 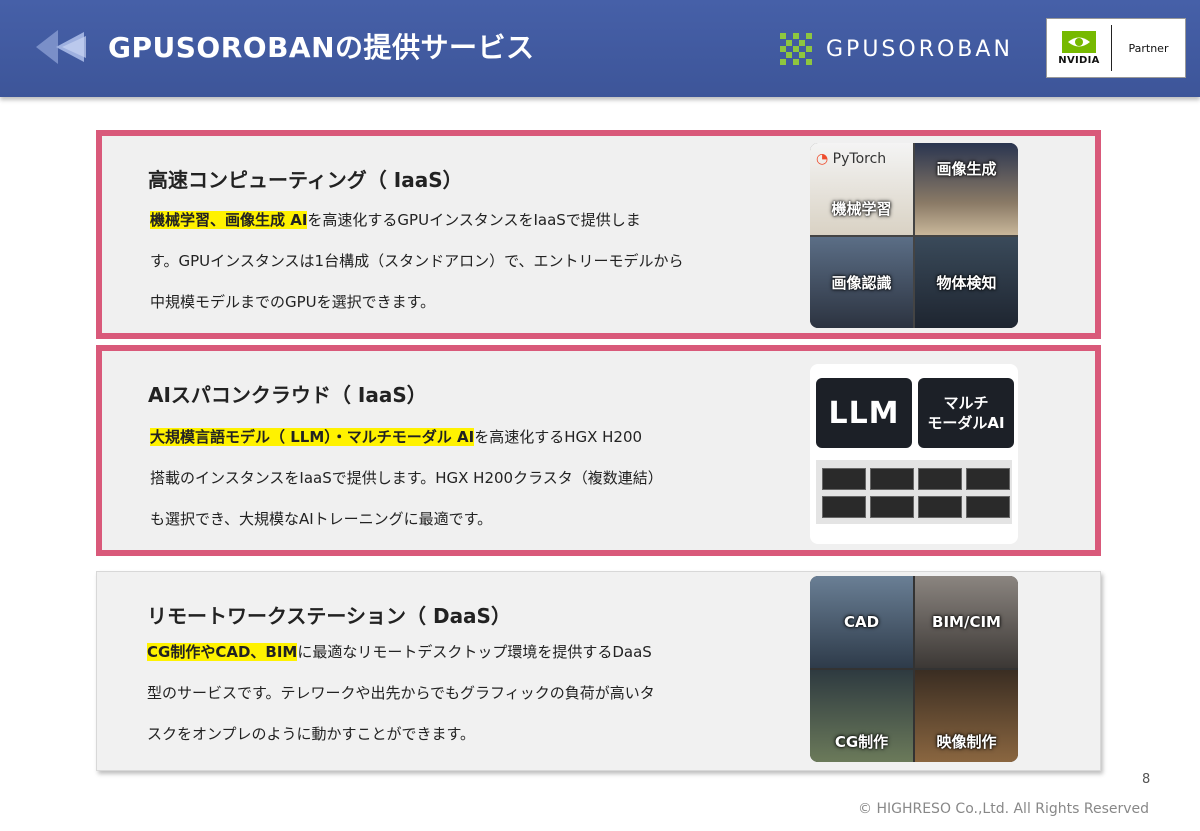 I want to click on desc-line: す。GPUインスタンスは1台構成（スタンドアロン）で、エントリーモデルから, so click(x=417, y=261).